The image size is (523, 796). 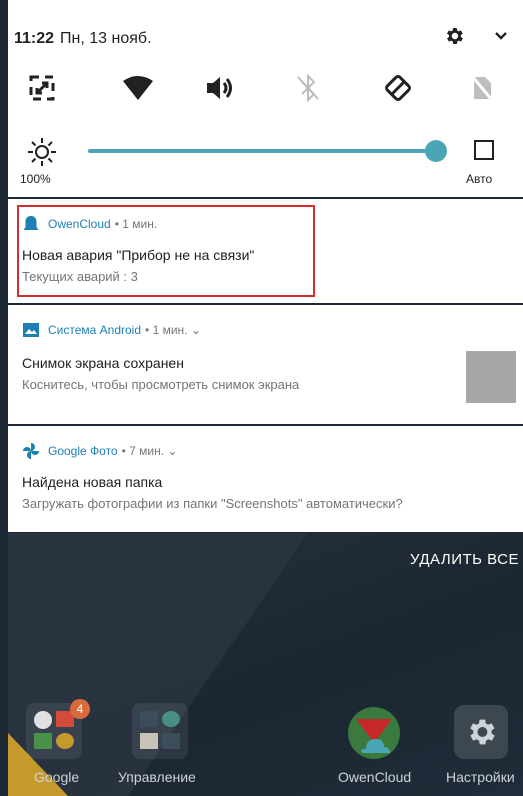 I want to click on settings-app-icon, so click(x=481, y=732).